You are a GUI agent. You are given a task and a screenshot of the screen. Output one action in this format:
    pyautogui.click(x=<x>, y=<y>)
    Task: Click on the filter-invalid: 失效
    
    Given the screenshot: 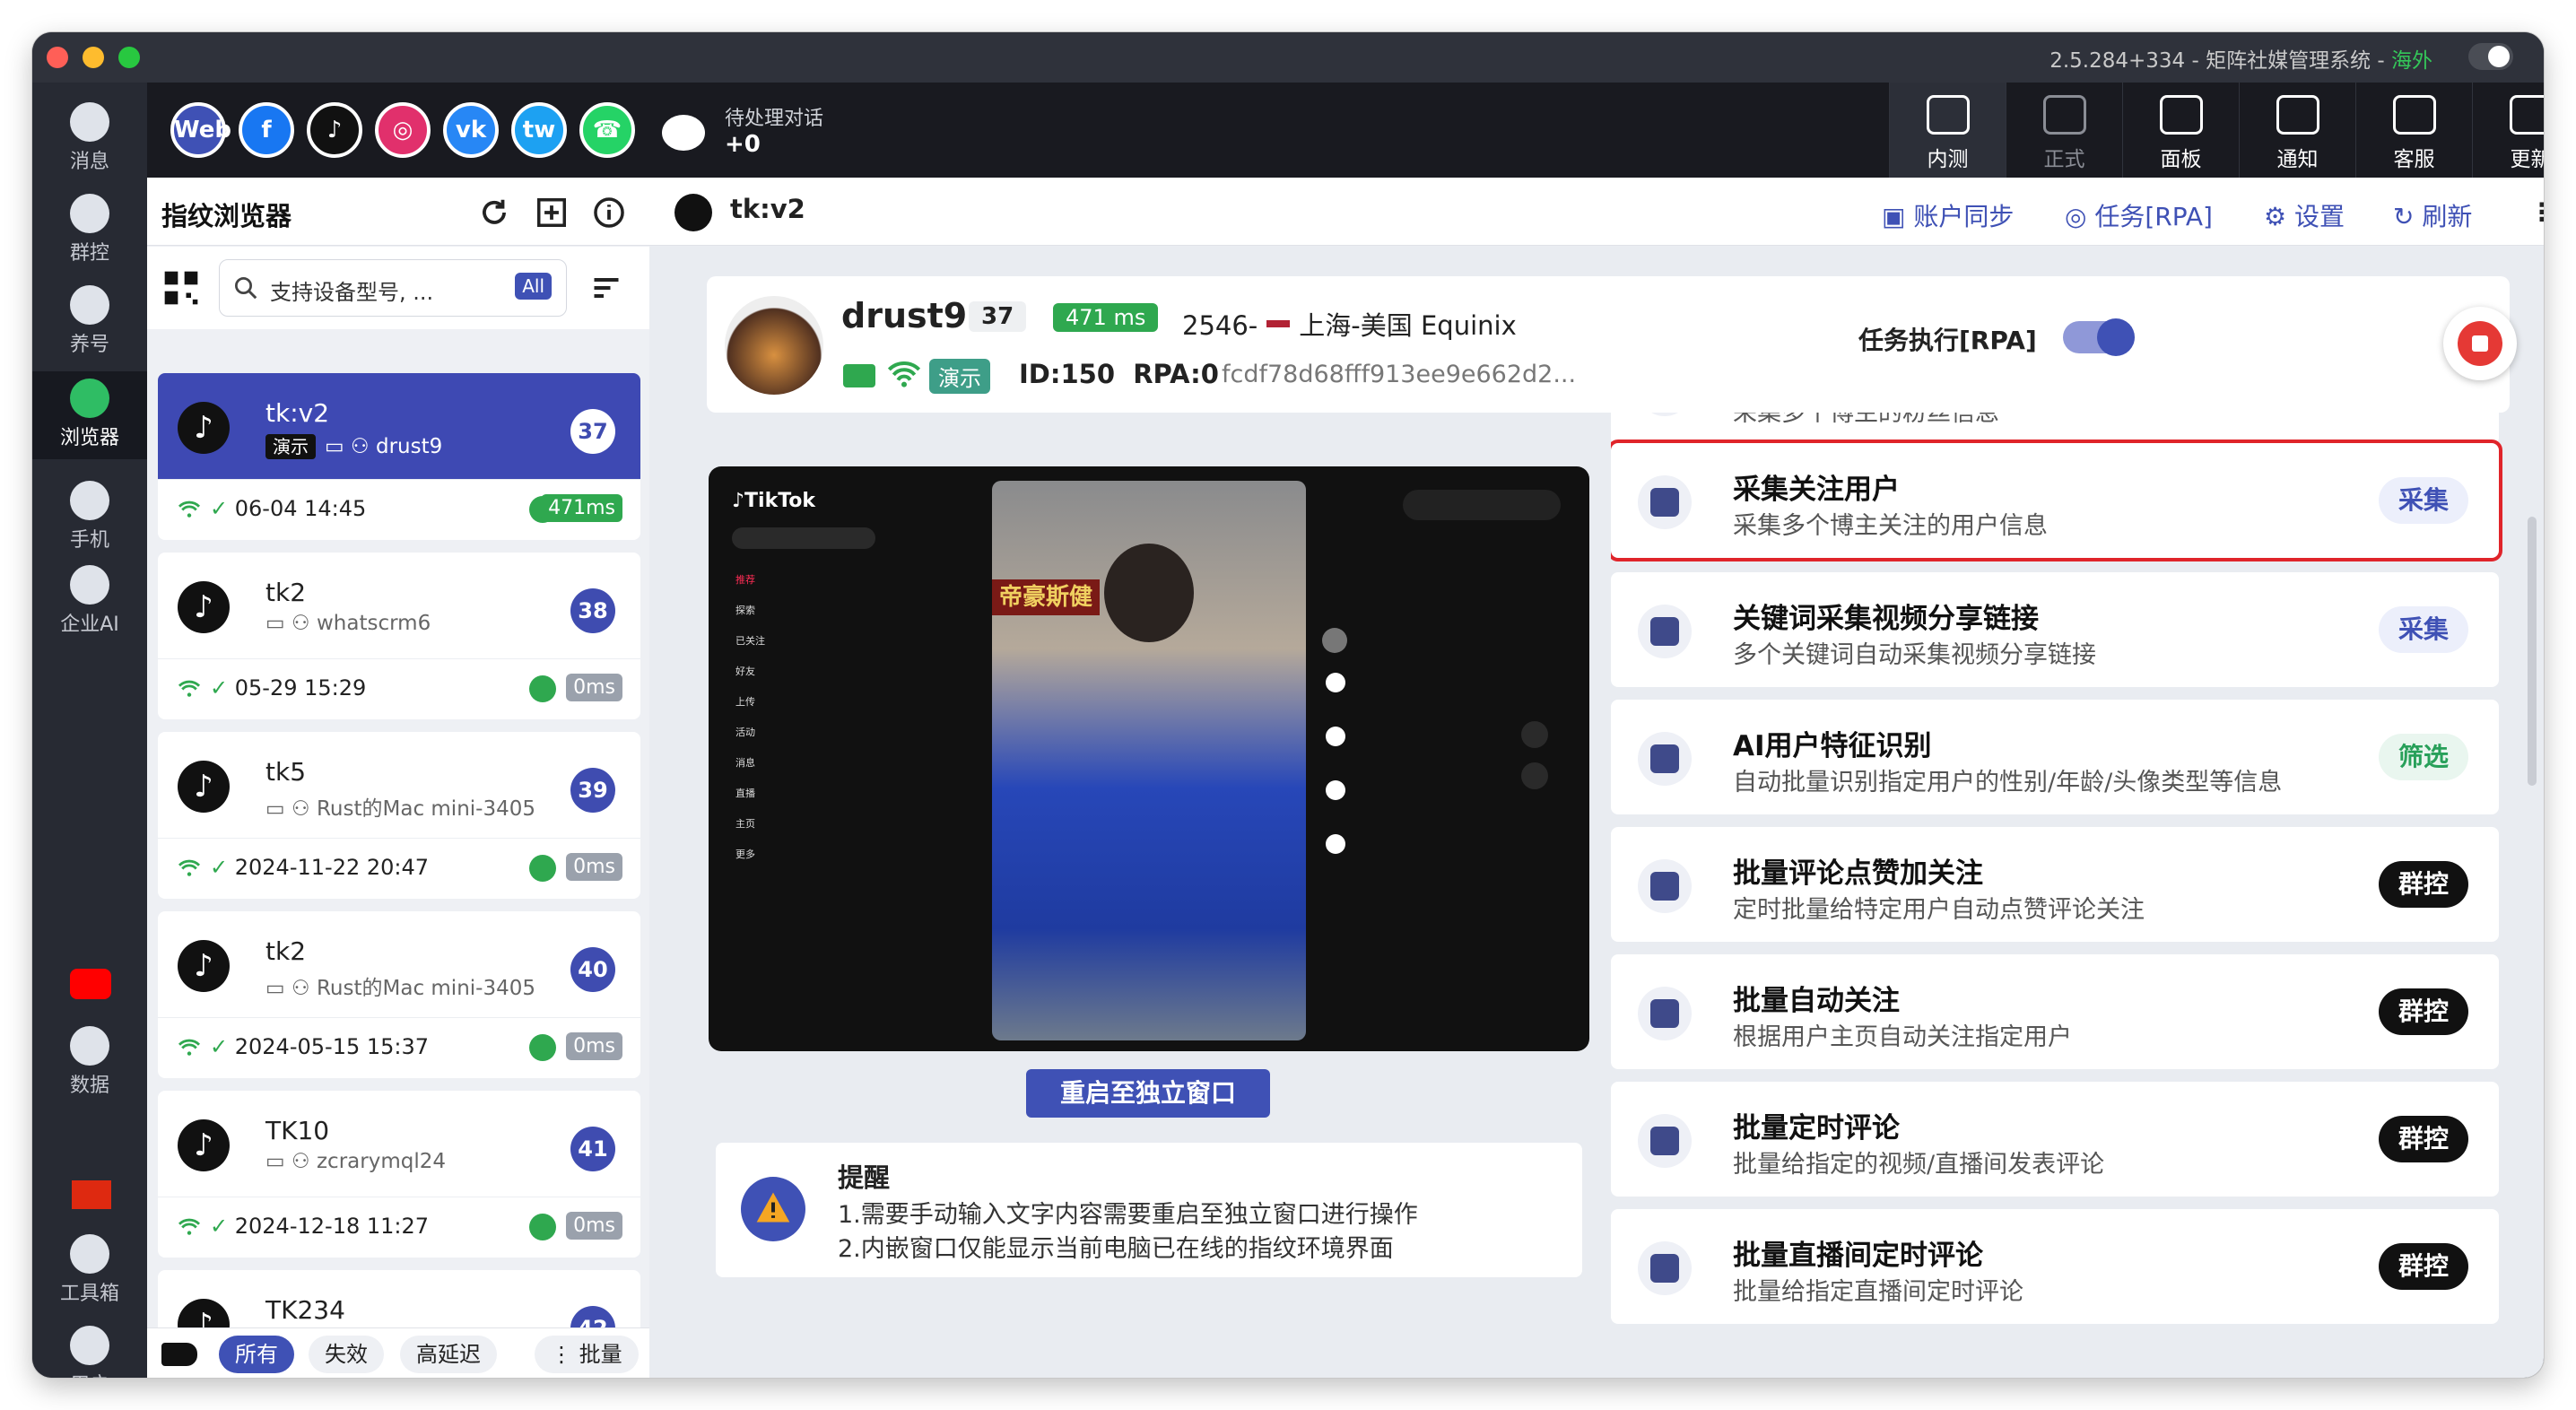 What is the action you would take?
    pyautogui.click(x=346, y=1354)
    